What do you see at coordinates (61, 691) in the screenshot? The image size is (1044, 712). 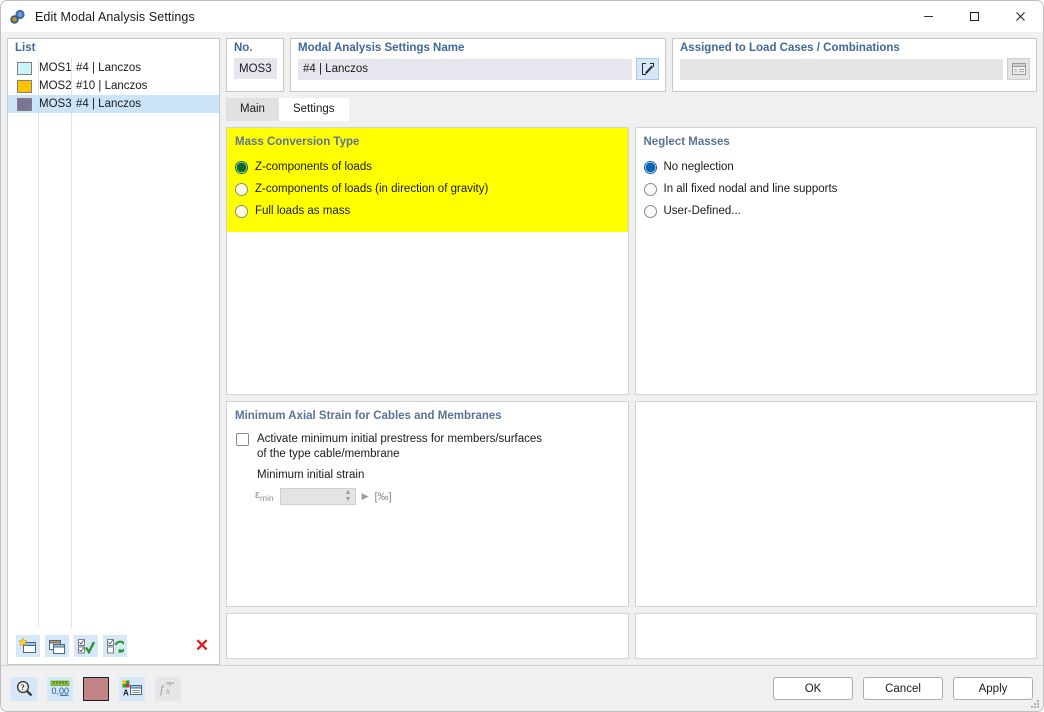 I see `svg-text: 0,00` at bounding box center [61, 691].